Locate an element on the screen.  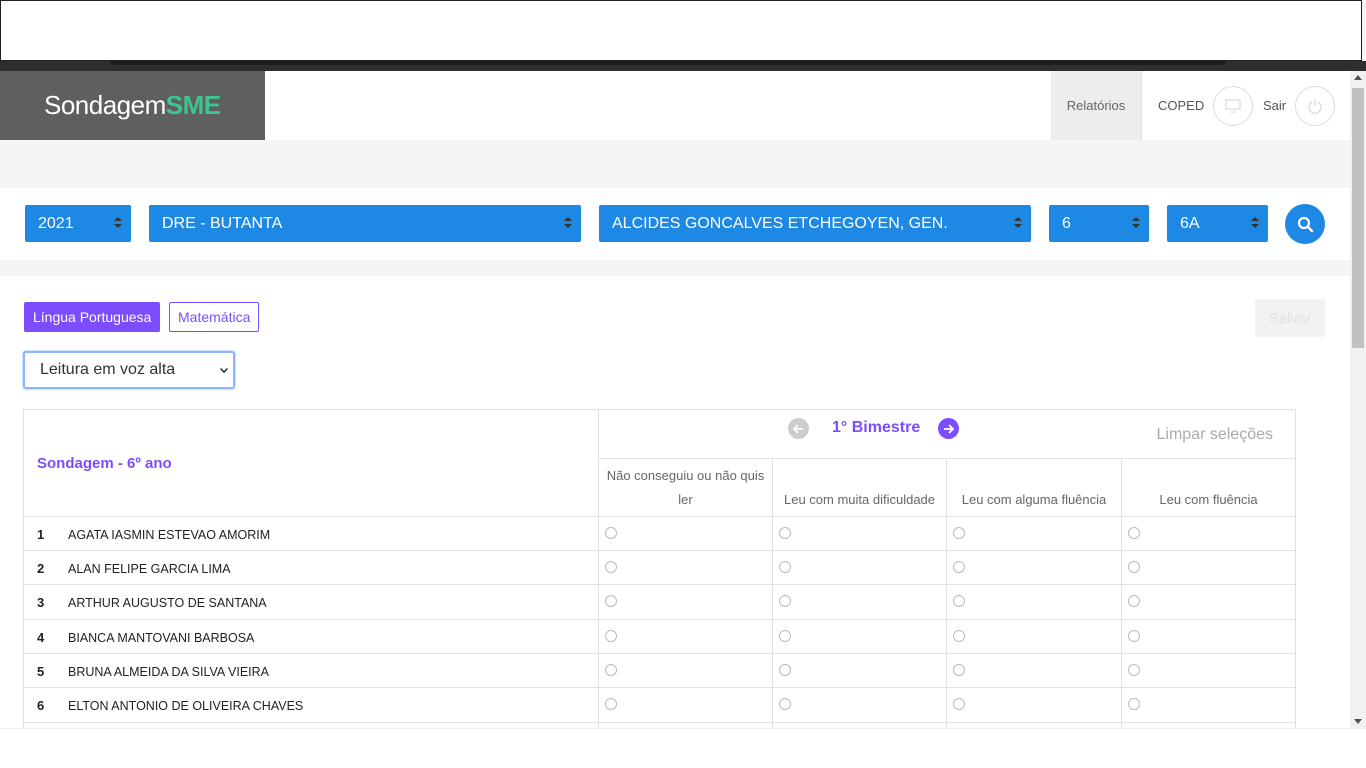
class-value: 6A is located at coordinates (1190, 223).